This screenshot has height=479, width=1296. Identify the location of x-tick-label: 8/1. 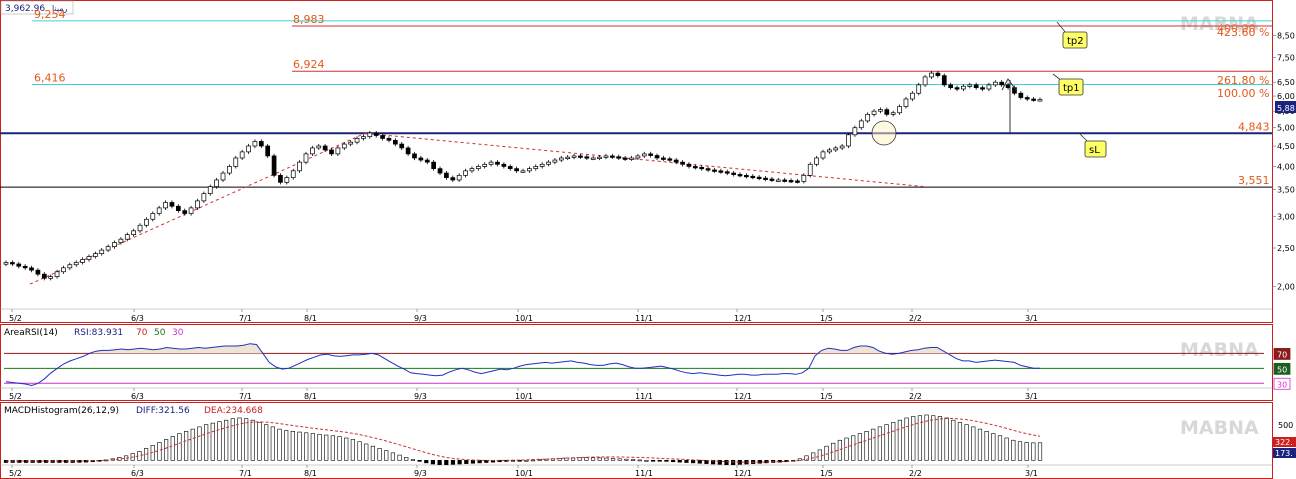
(310, 318).